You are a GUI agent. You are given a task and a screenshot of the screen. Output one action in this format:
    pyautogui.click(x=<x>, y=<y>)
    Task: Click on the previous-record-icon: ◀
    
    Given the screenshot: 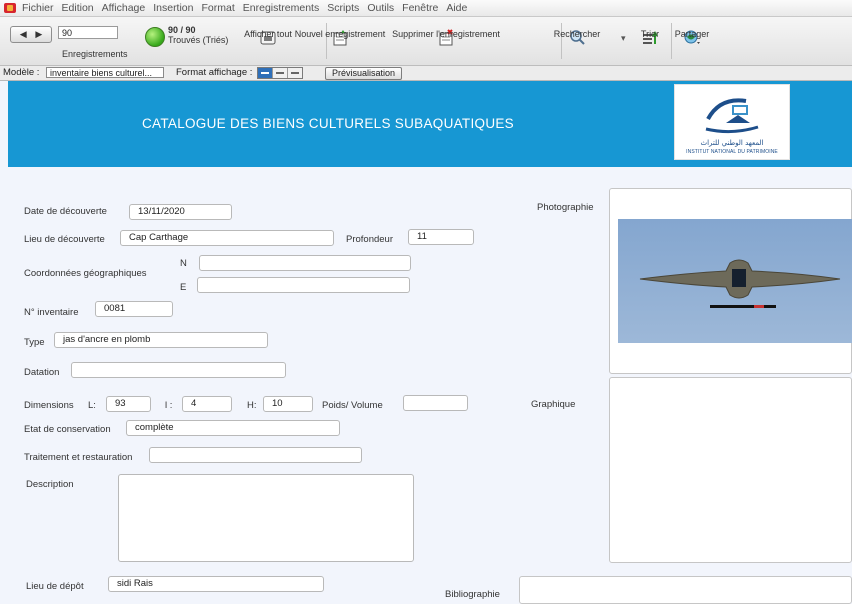 What is the action you would take?
    pyautogui.click(x=23, y=34)
    